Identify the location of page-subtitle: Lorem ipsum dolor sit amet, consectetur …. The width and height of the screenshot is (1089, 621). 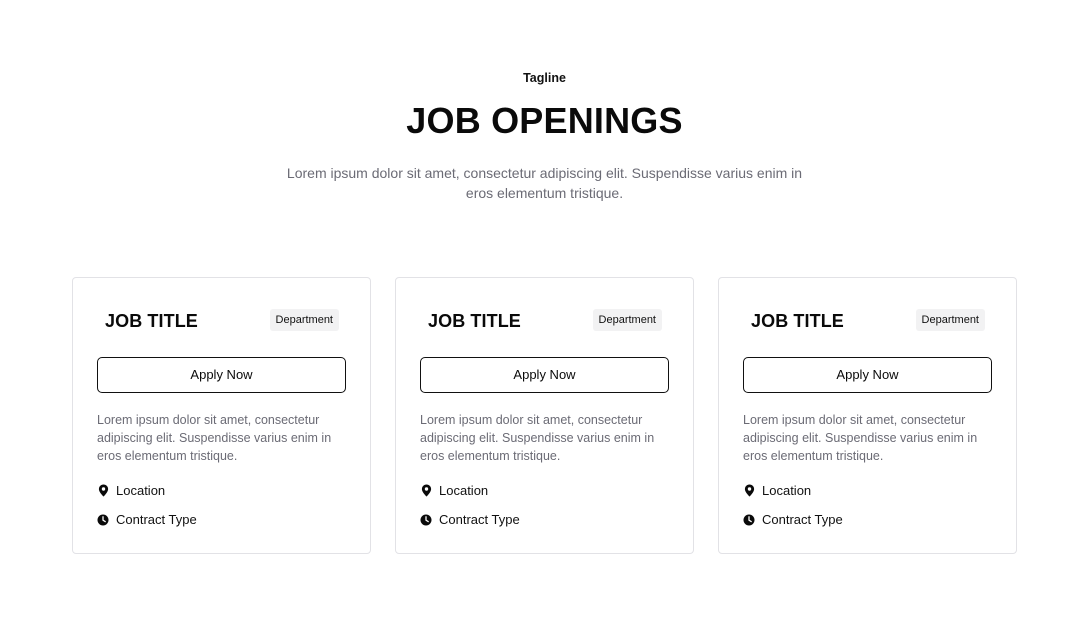
(544, 183).